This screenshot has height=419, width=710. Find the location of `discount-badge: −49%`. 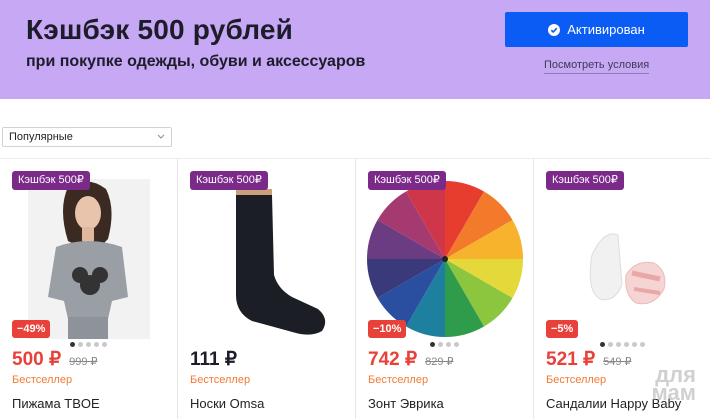

discount-badge: −49% is located at coordinates (31, 329).